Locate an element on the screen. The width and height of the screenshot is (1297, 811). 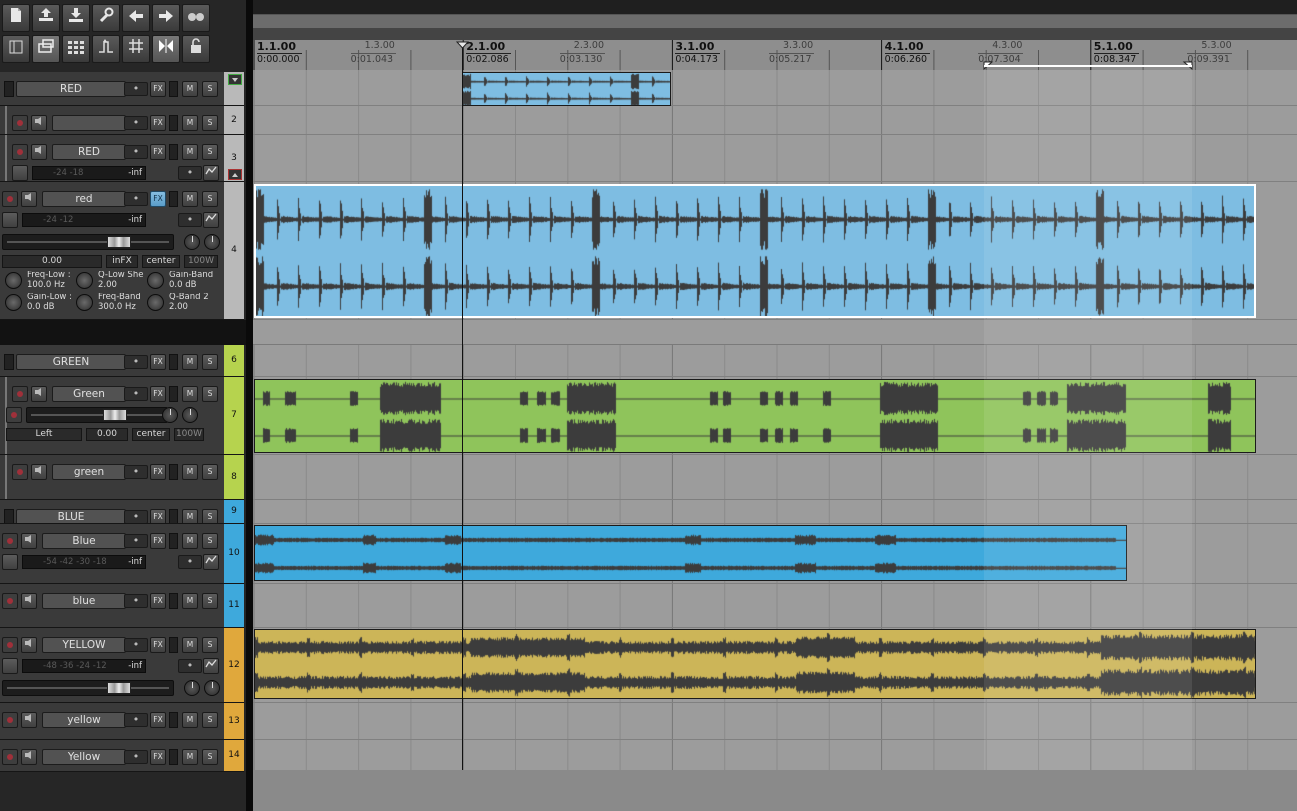
track-name: Blue is located at coordinates (84, 541).